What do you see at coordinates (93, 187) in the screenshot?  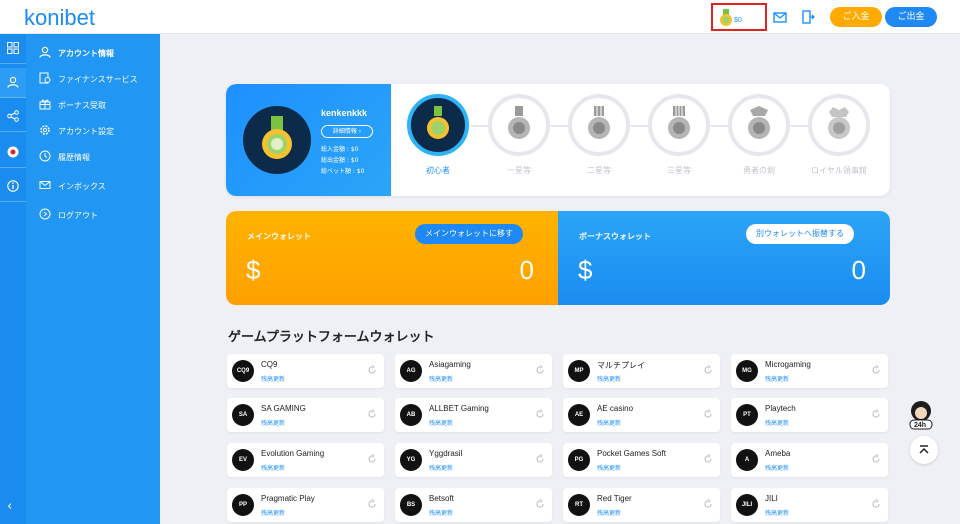 I see `sidebar-item-inbox: インボックス` at bounding box center [93, 187].